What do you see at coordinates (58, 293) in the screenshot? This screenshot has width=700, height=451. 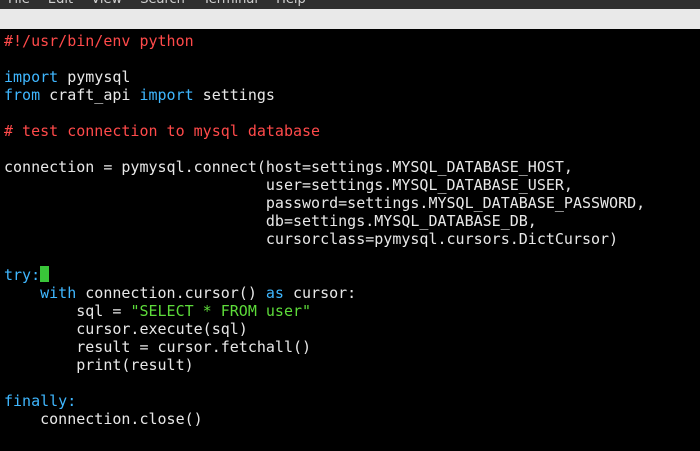 I see `keyword-with: with` at bounding box center [58, 293].